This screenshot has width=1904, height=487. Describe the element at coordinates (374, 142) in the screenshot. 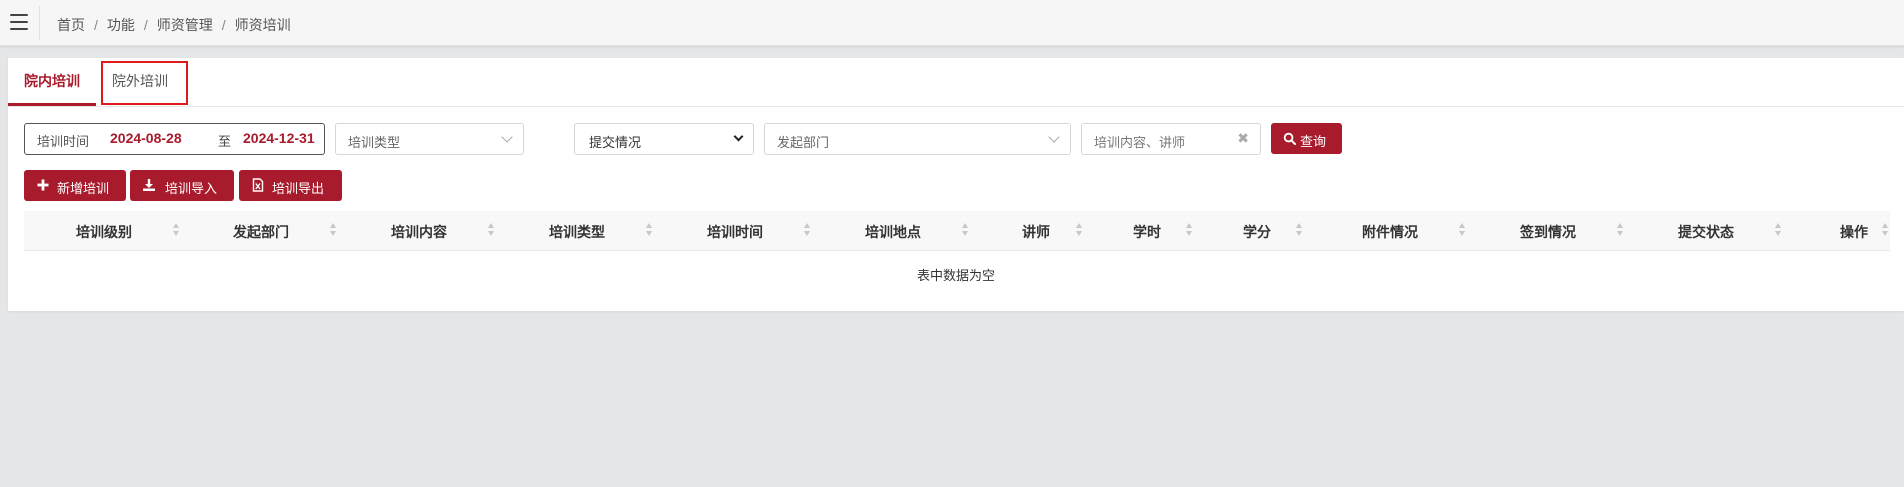

I see `training-type-placeholder: 培训类型` at that location.